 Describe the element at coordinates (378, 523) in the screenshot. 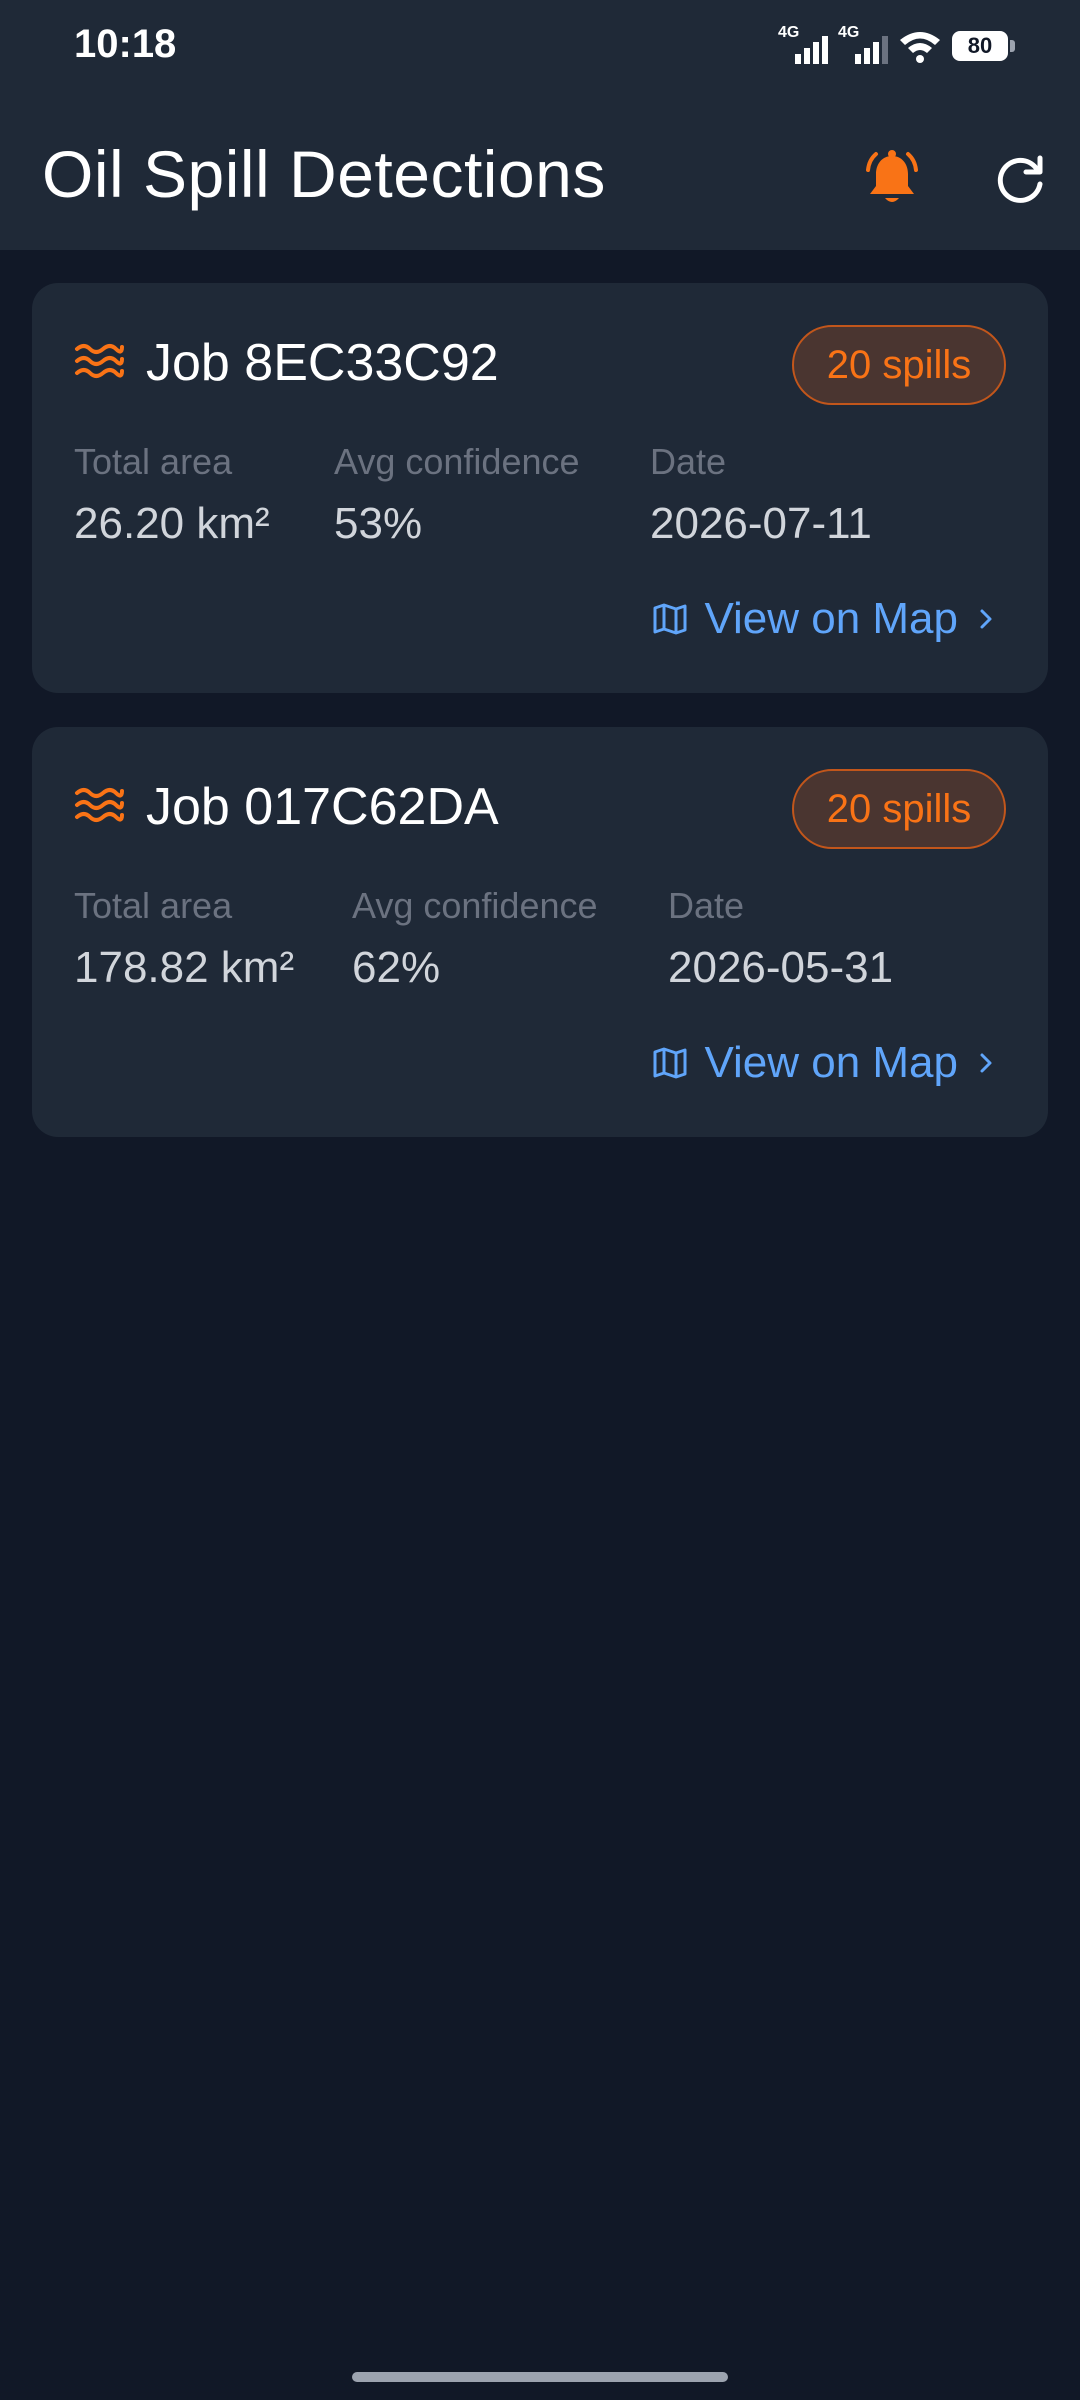

I see `avg-confidence-value: 53%` at that location.